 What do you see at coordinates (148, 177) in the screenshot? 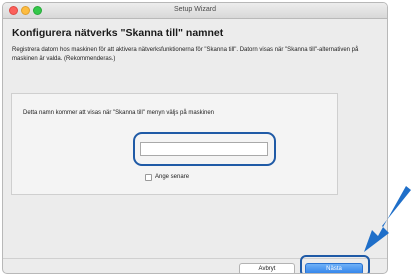
I see `enter-later-checkbox` at bounding box center [148, 177].